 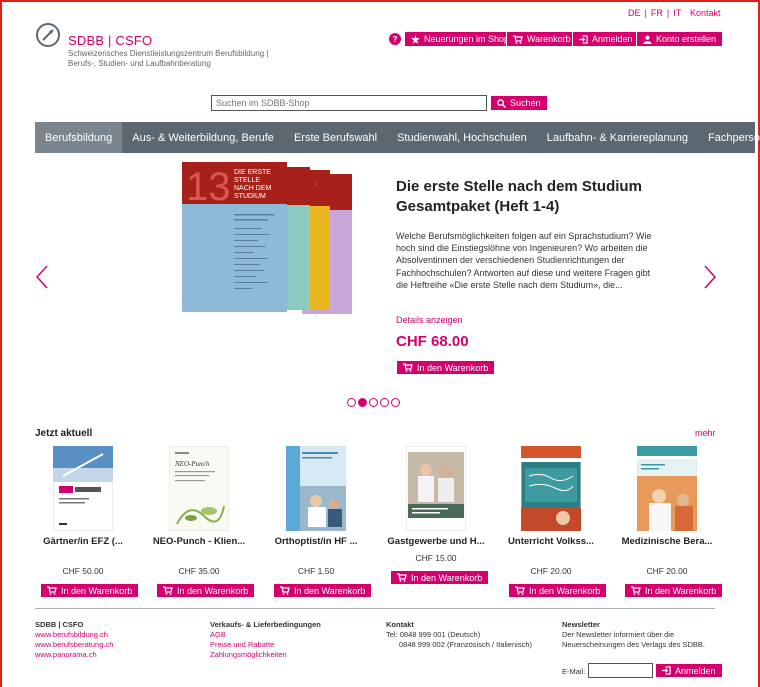 What do you see at coordinates (110, 40) in the screenshot?
I see `logo-name: SDBB | CSFO` at bounding box center [110, 40].